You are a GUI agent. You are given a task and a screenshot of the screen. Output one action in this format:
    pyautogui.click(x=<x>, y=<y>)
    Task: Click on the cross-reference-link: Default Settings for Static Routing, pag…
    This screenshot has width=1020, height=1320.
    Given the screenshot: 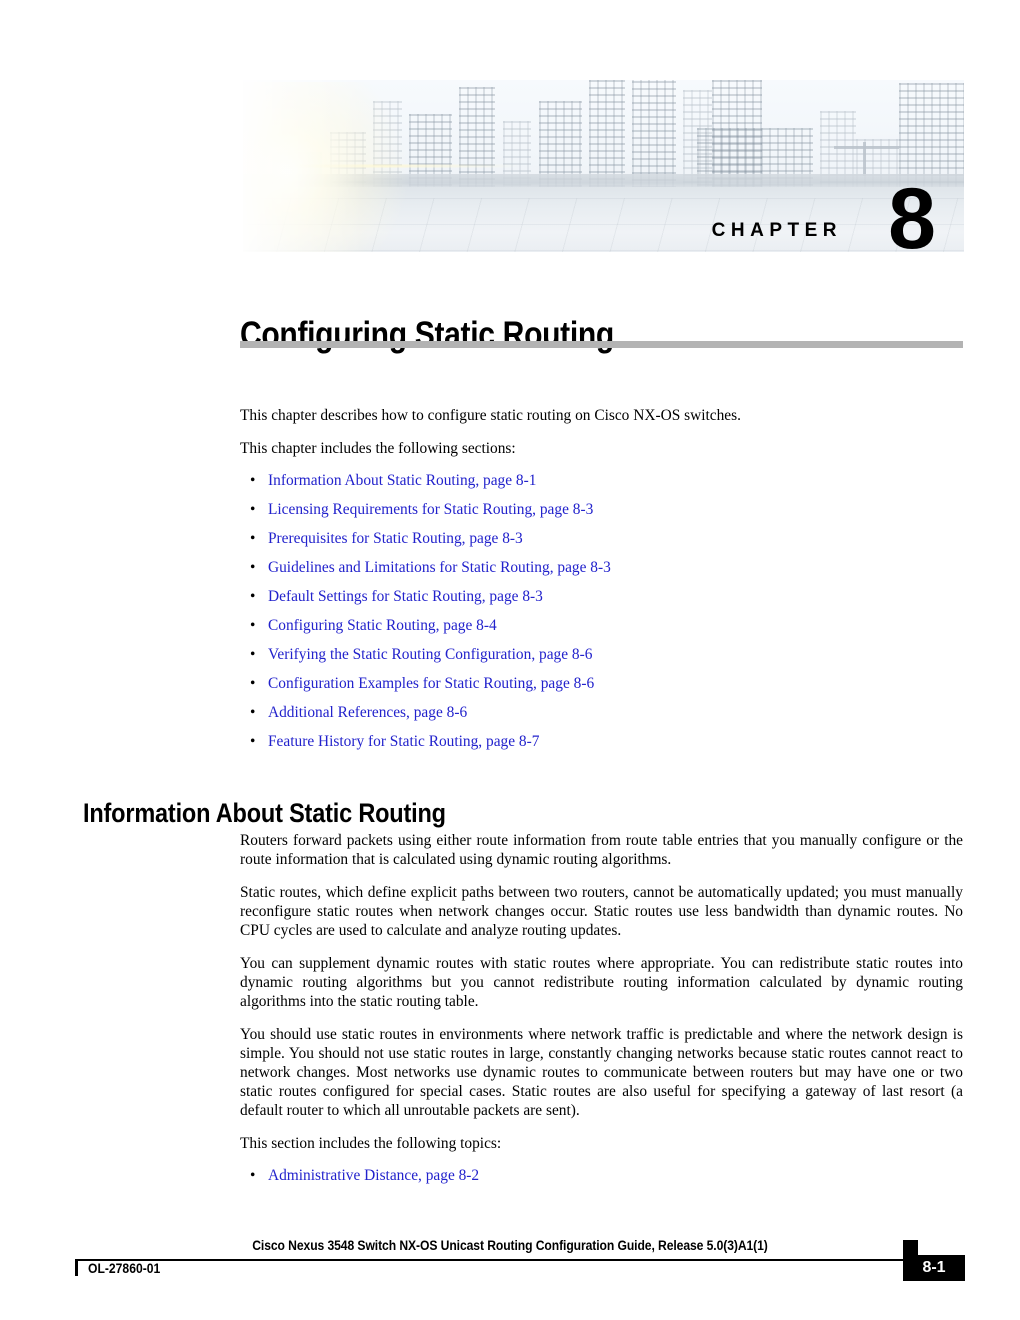 What is the action you would take?
    pyautogui.click(x=405, y=596)
    